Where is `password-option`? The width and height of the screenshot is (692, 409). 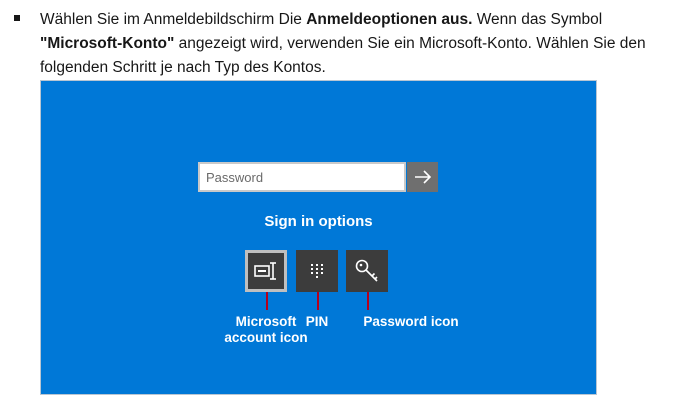
password-option is located at coordinates (367, 271).